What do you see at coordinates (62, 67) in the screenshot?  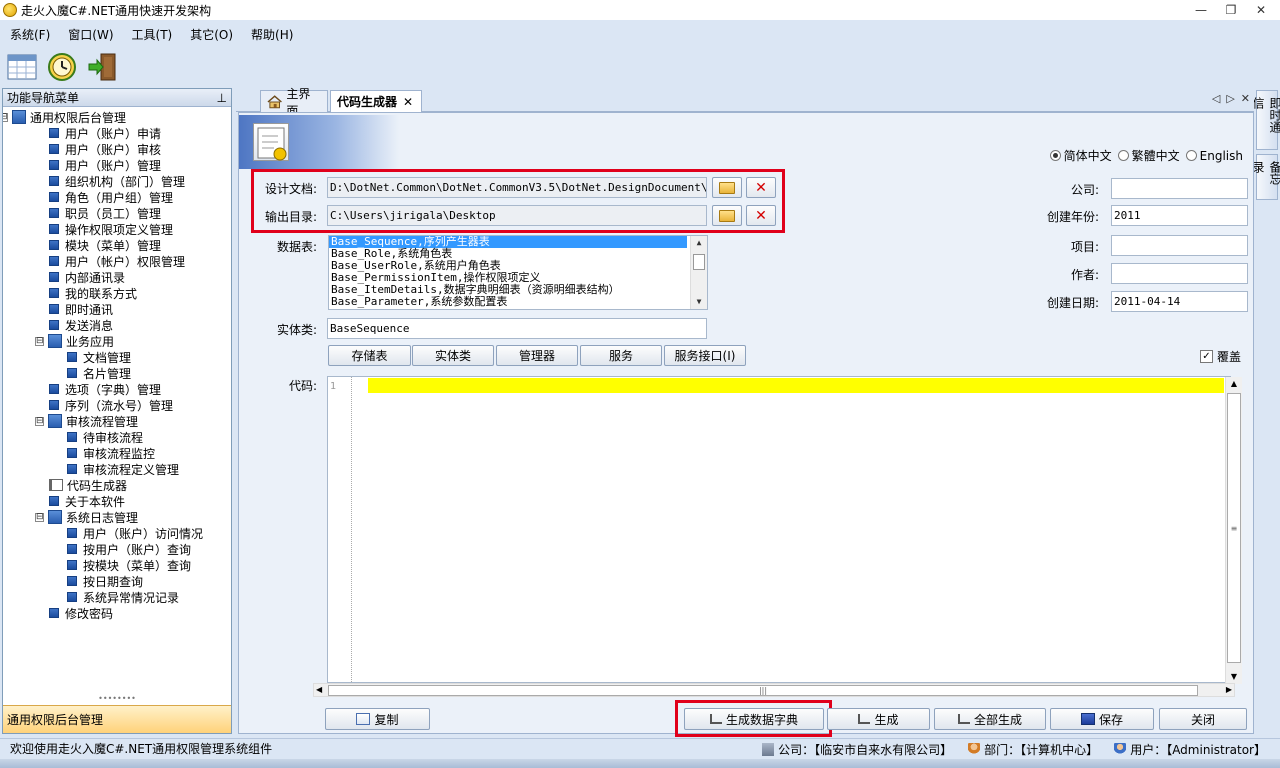 I see `clock-icon` at bounding box center [62, 67].